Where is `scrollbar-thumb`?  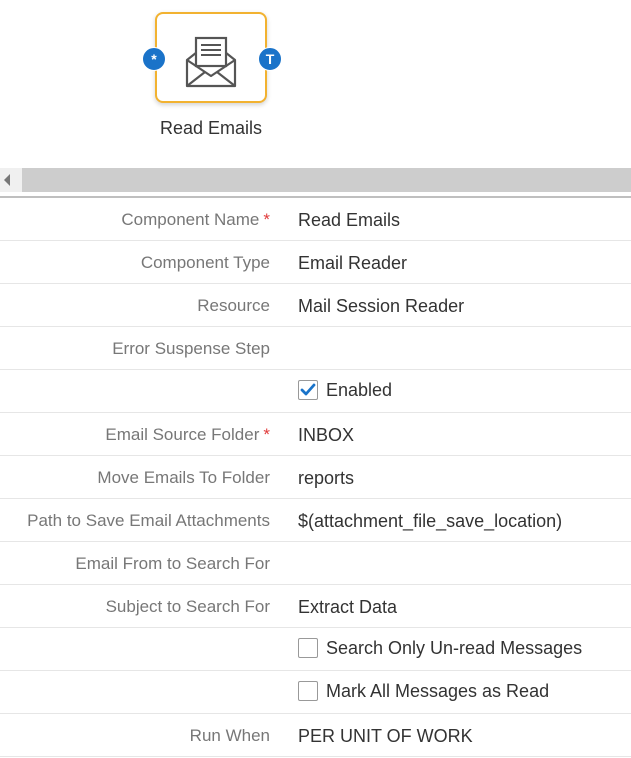
scrollbar-thumb is located at coordinates (326, 180).